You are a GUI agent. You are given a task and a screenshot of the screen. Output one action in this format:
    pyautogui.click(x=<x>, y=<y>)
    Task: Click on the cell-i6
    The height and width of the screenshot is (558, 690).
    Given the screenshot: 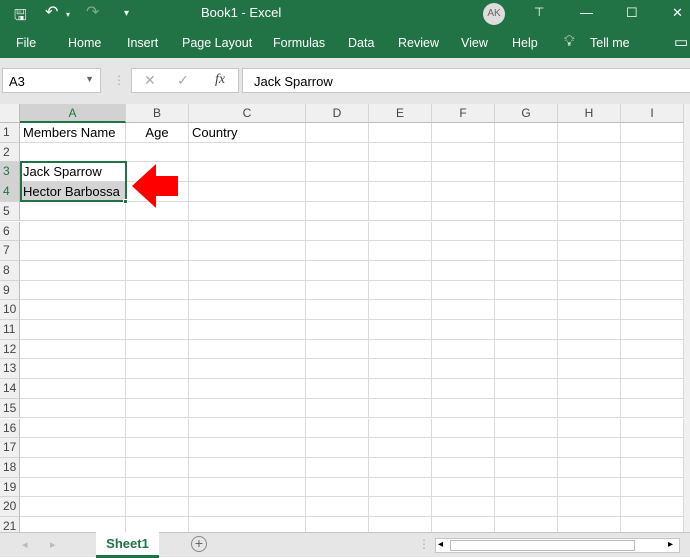 What is the action you would take?
    pyautogui.click(x=652, y=231)
    